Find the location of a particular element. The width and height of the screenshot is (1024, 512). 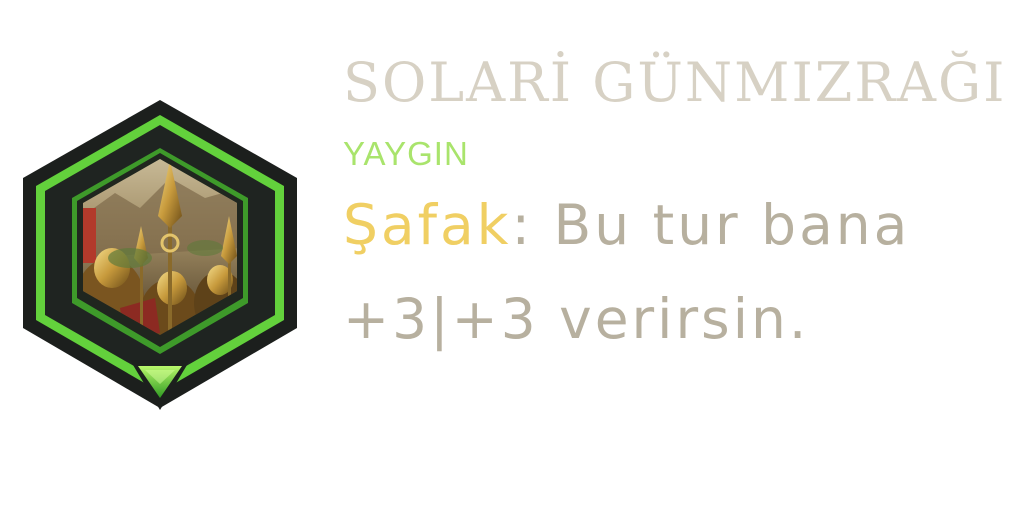

ability-line-2: +3|+3 verirsin. is located at coordinates (576, 319).